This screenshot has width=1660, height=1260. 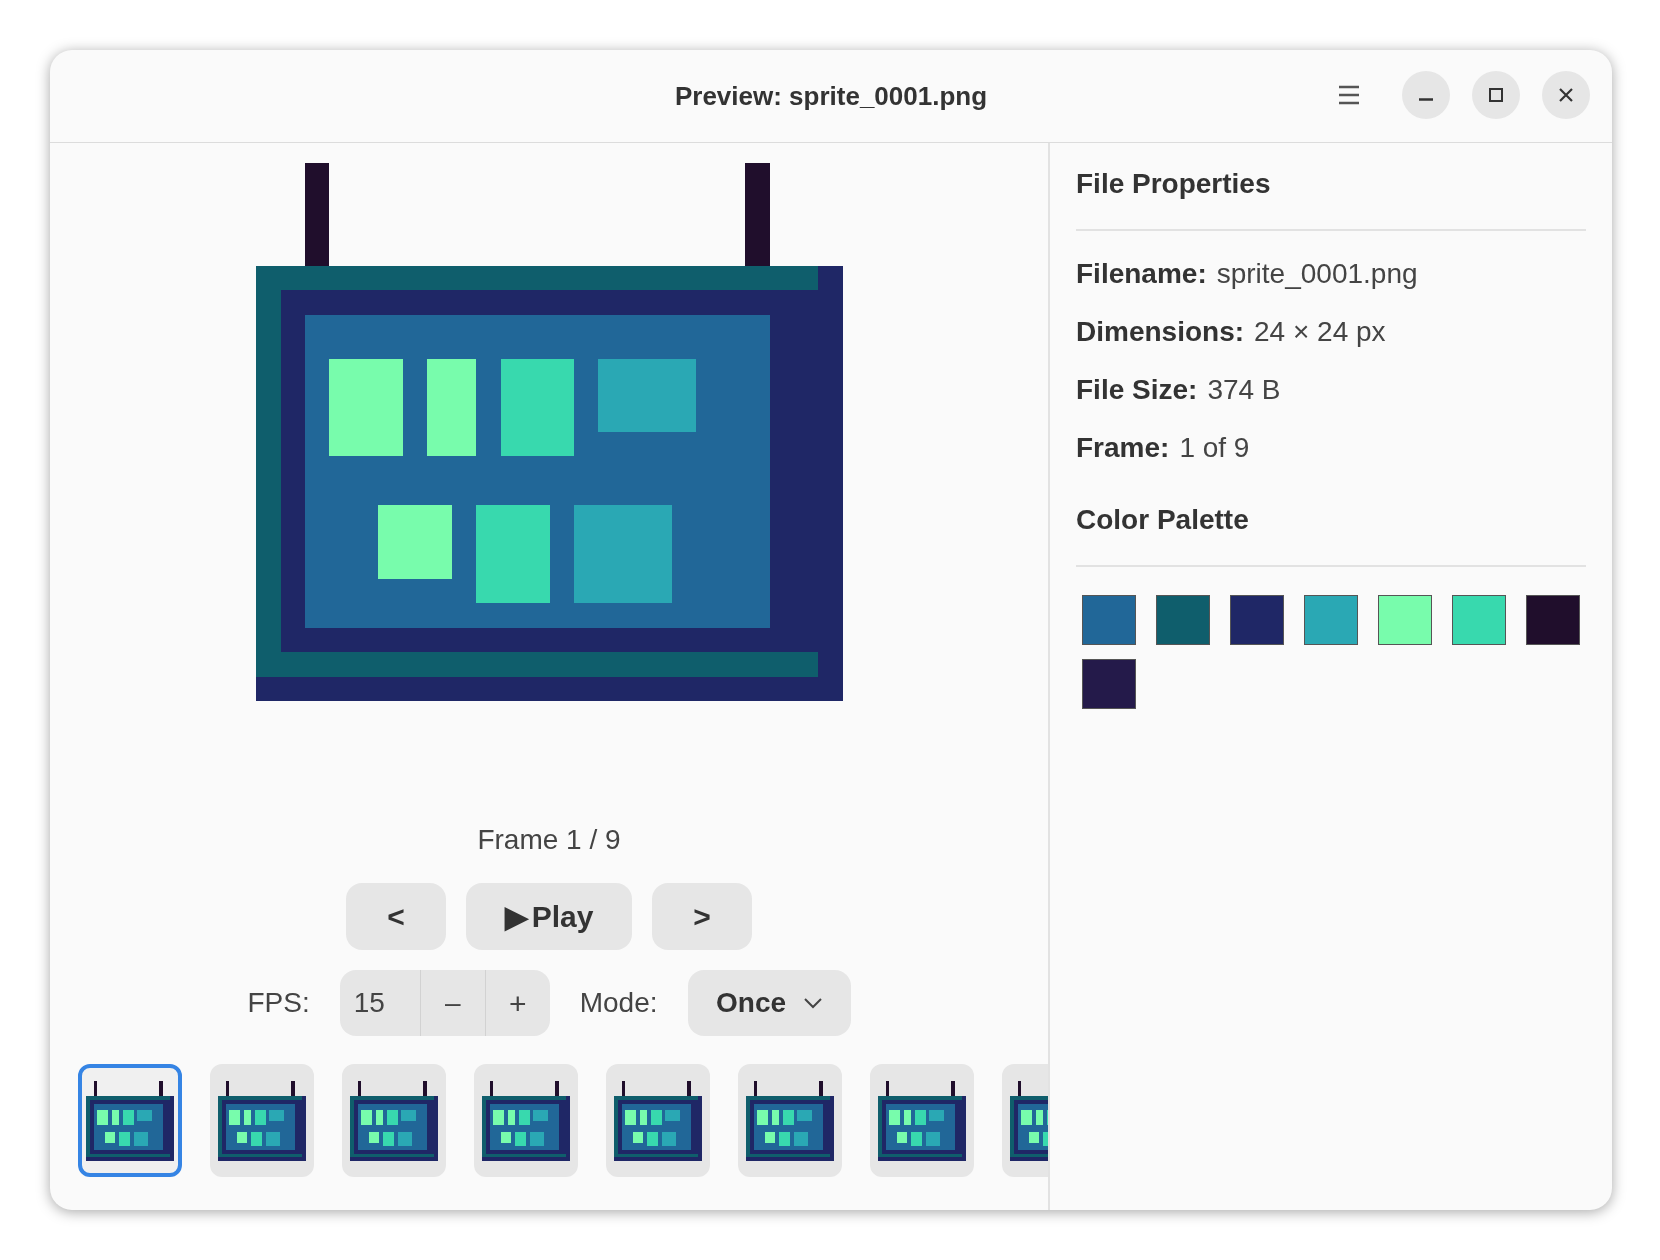 What do you see at coordinates (130, 1120) in the screenshot?
I see `thumbnail-button` at bounding box center [130, 1120].